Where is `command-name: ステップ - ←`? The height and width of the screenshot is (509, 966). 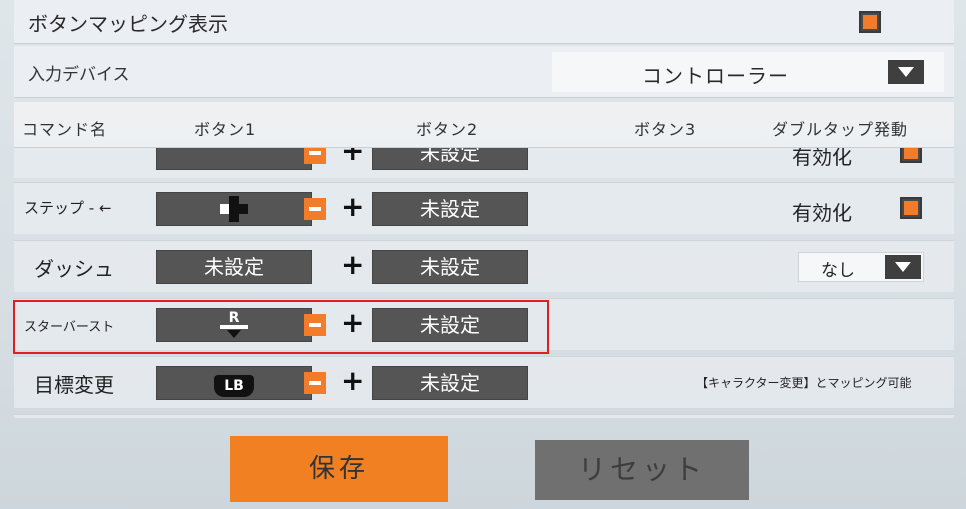 command-name: ステップ - ← is located at coordinates (68, 208).